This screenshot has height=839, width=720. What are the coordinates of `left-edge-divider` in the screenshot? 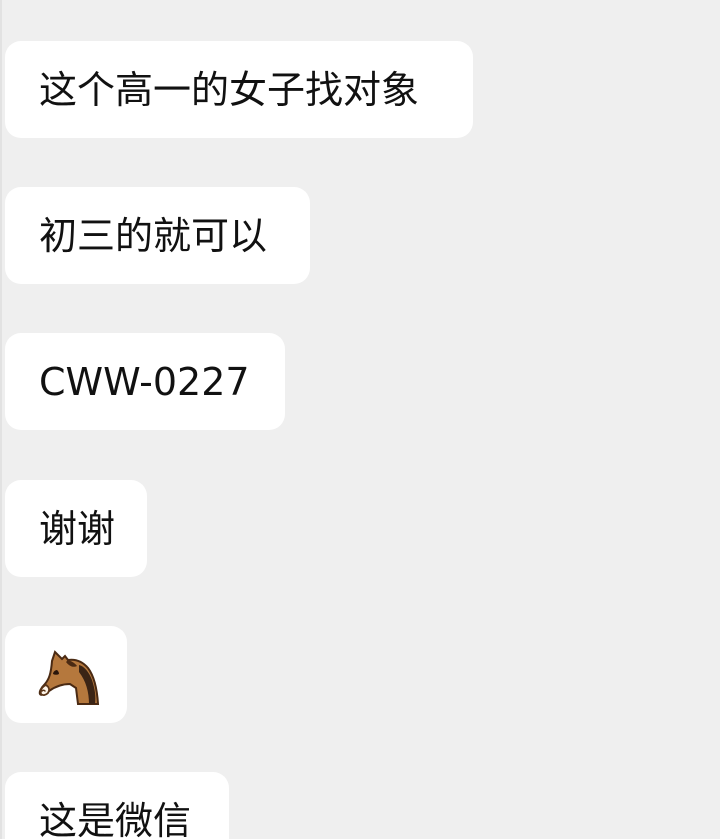 It's located at (1, 419).